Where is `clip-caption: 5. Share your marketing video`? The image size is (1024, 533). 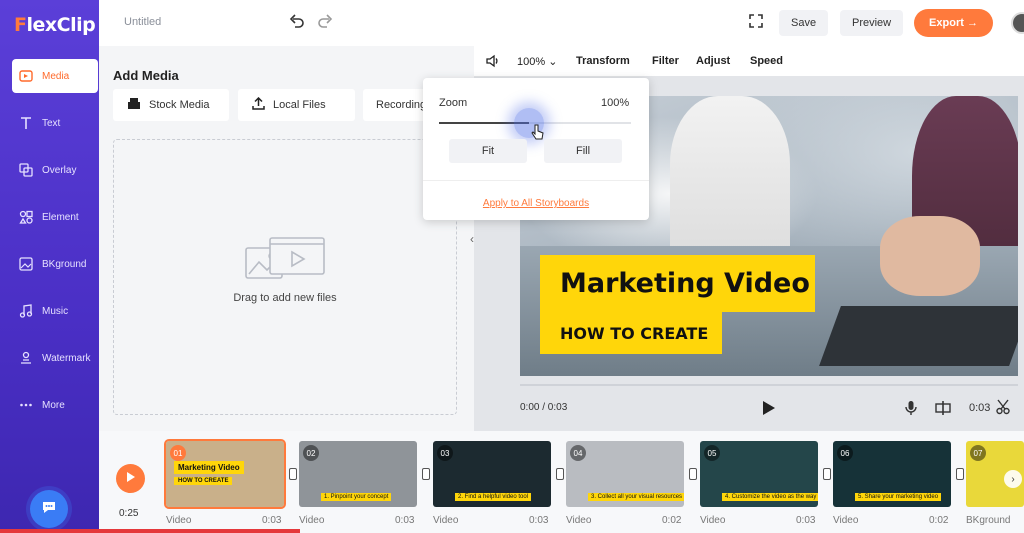 clip-caption: 5. Share your marketing video is located at coordinates (898, 497).